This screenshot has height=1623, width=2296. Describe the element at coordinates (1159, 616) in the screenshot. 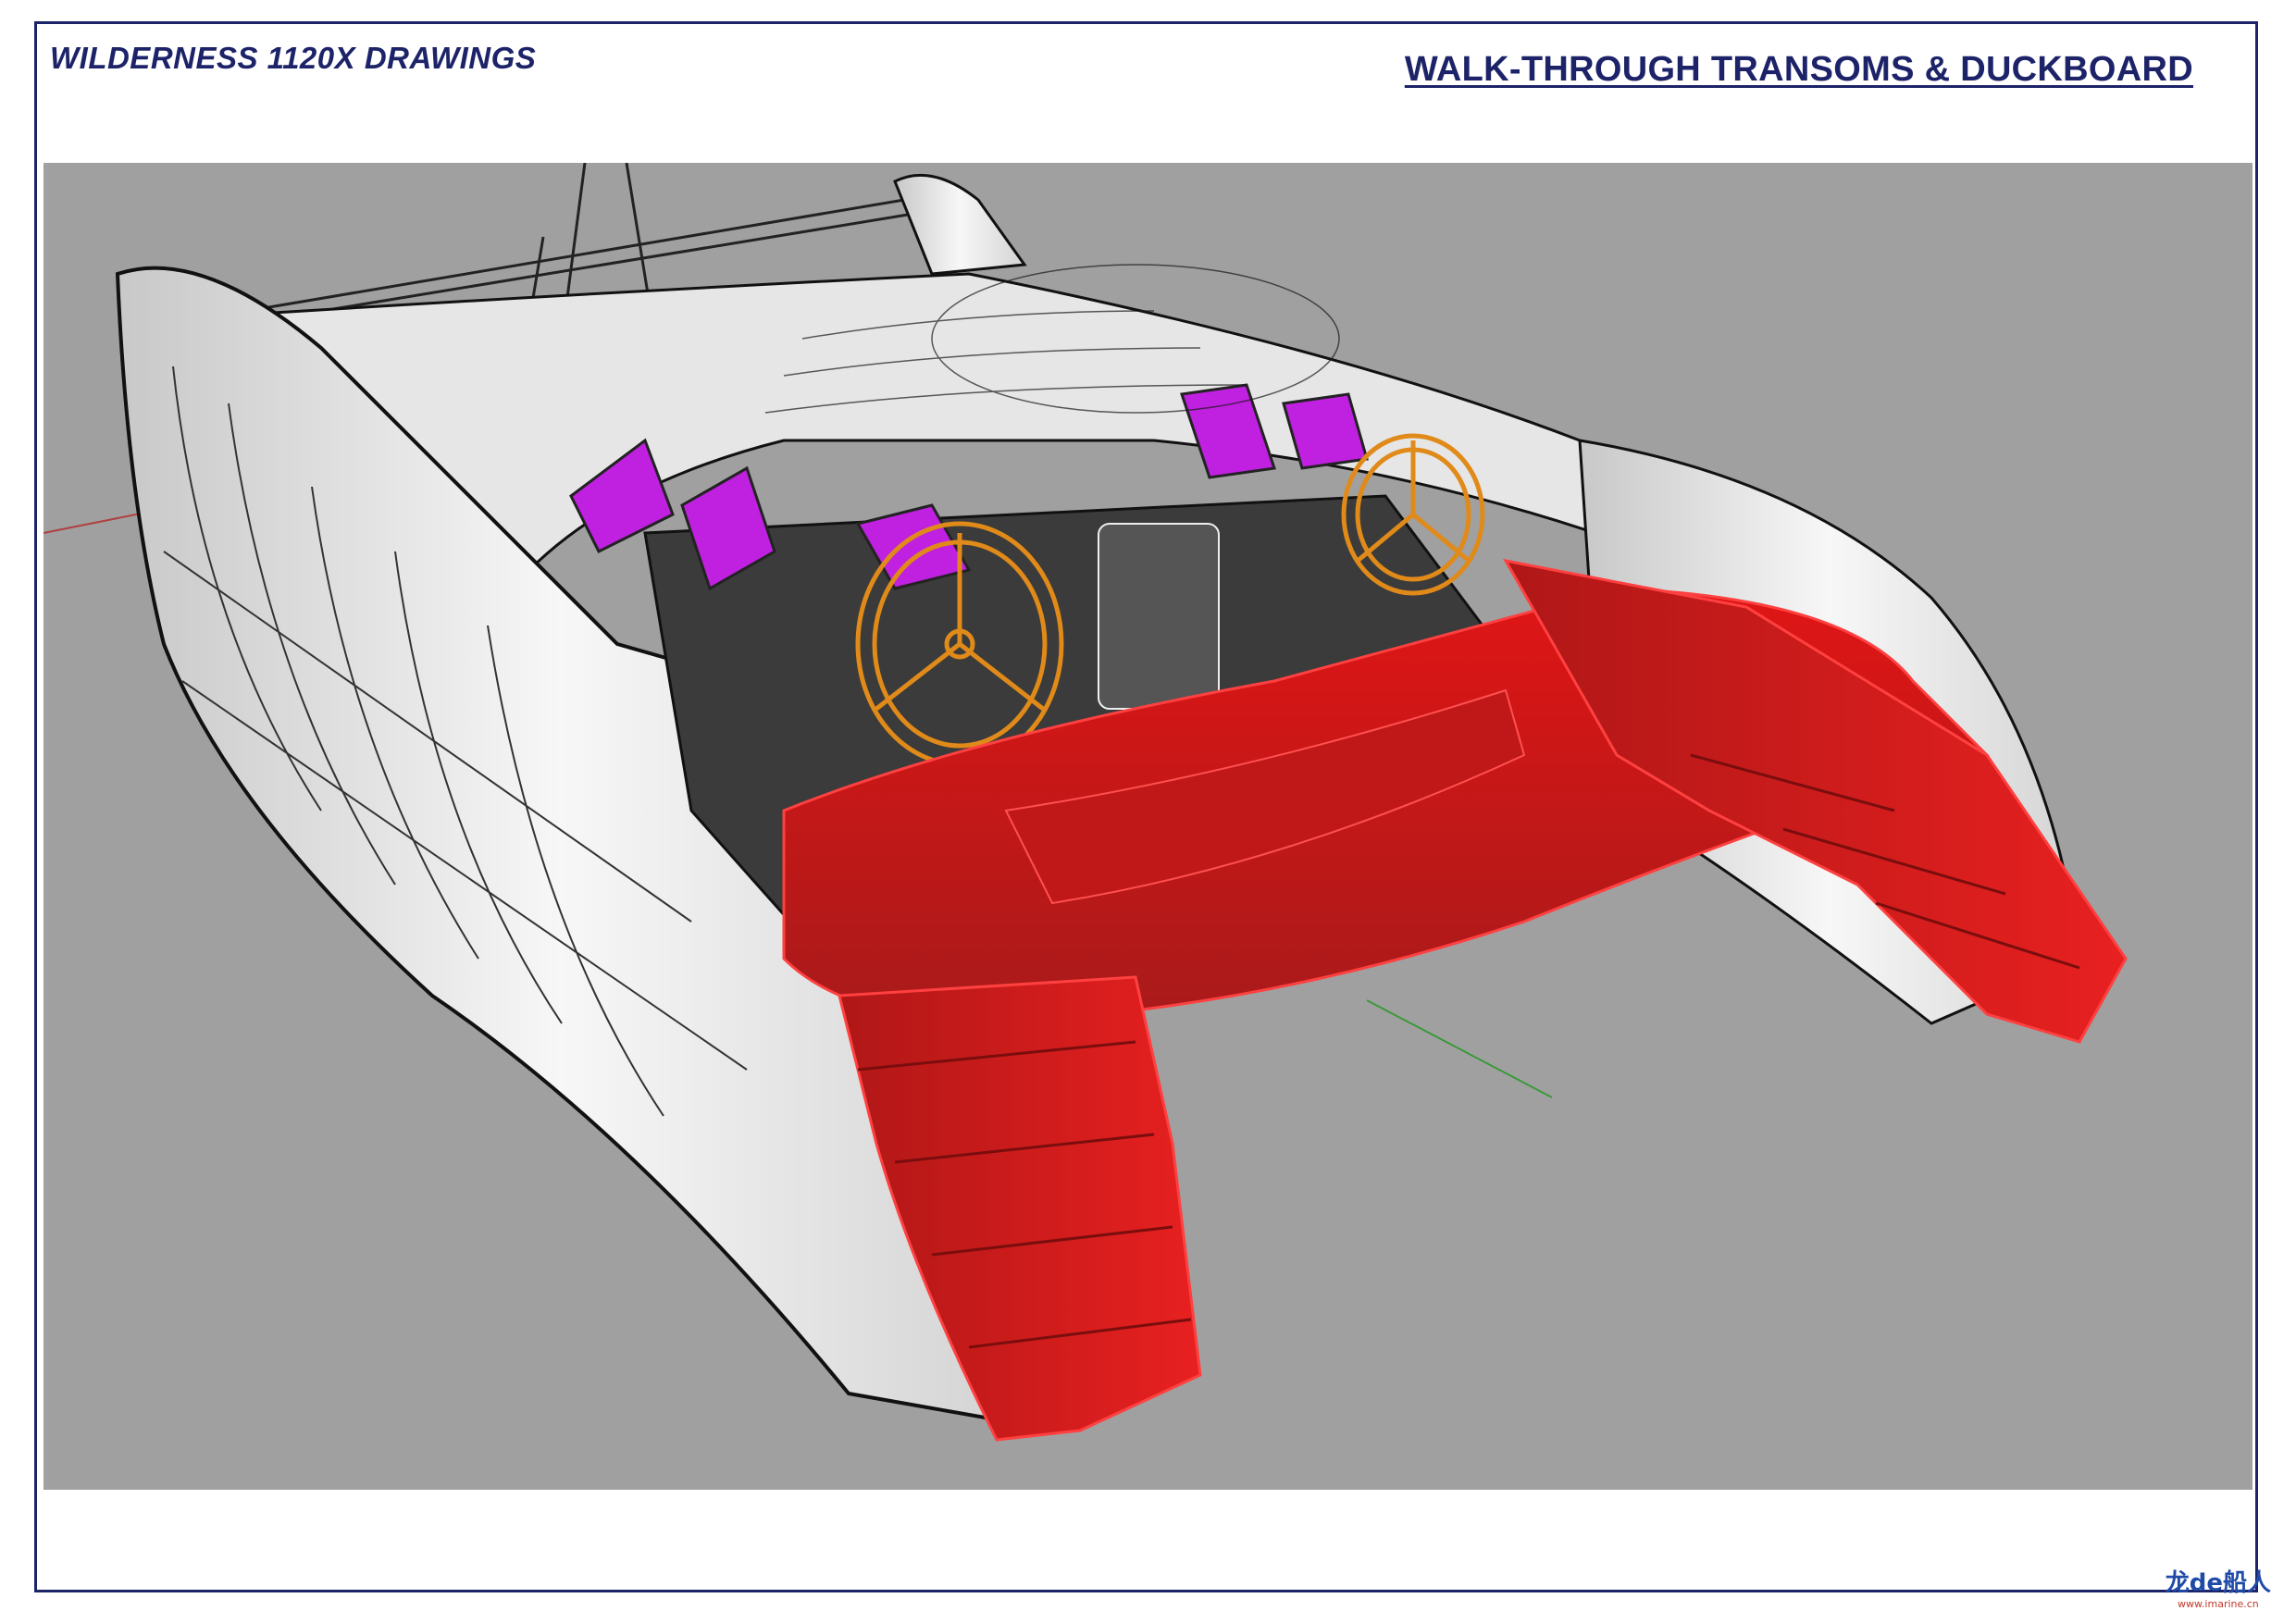

I see `cockpit-door` at that location.